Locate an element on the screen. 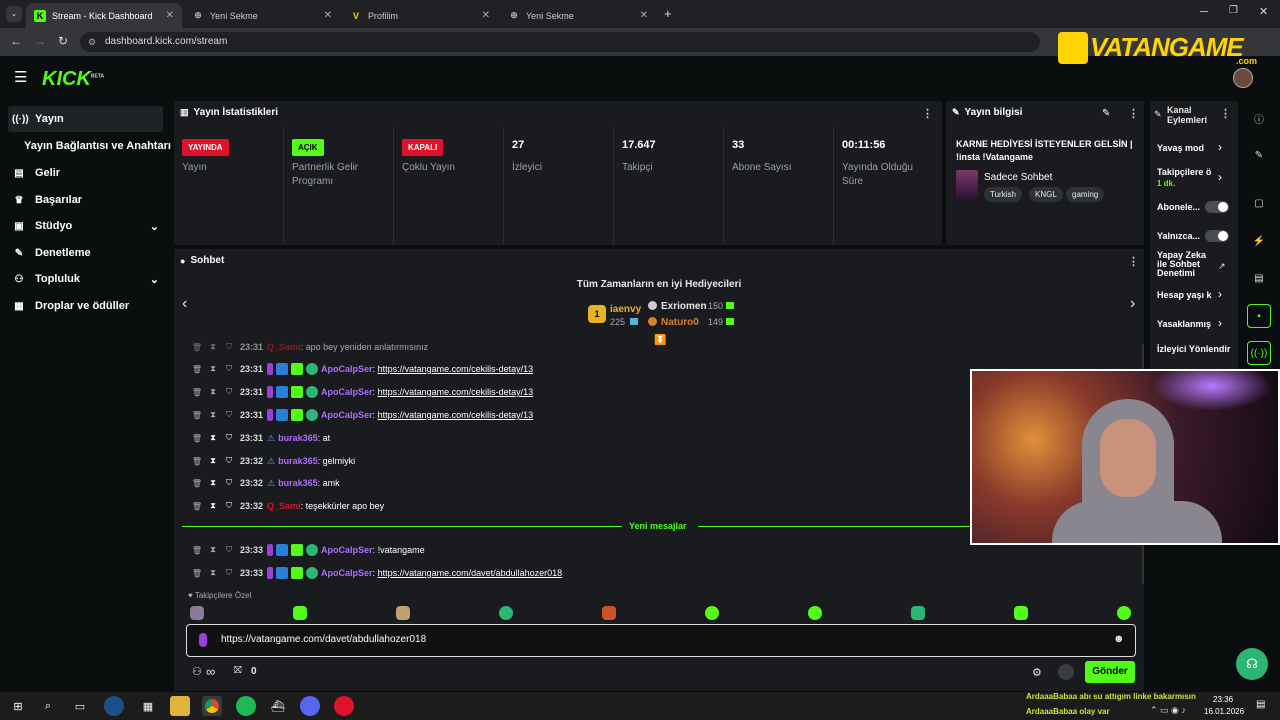  new-tab-button: + is located at coordinates (668, 13).